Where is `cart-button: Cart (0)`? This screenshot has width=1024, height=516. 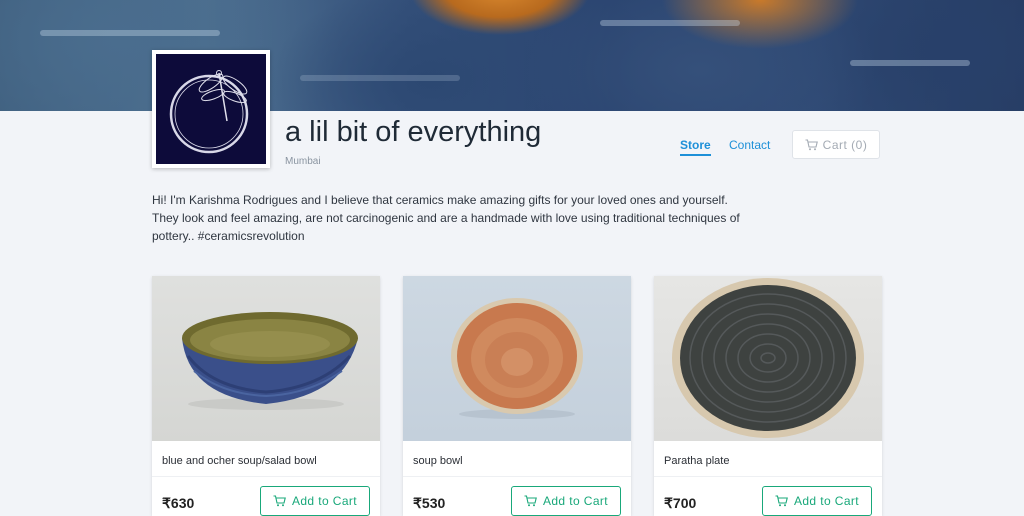
cart-button: Cart (0) is located at coordinates (836, 144).